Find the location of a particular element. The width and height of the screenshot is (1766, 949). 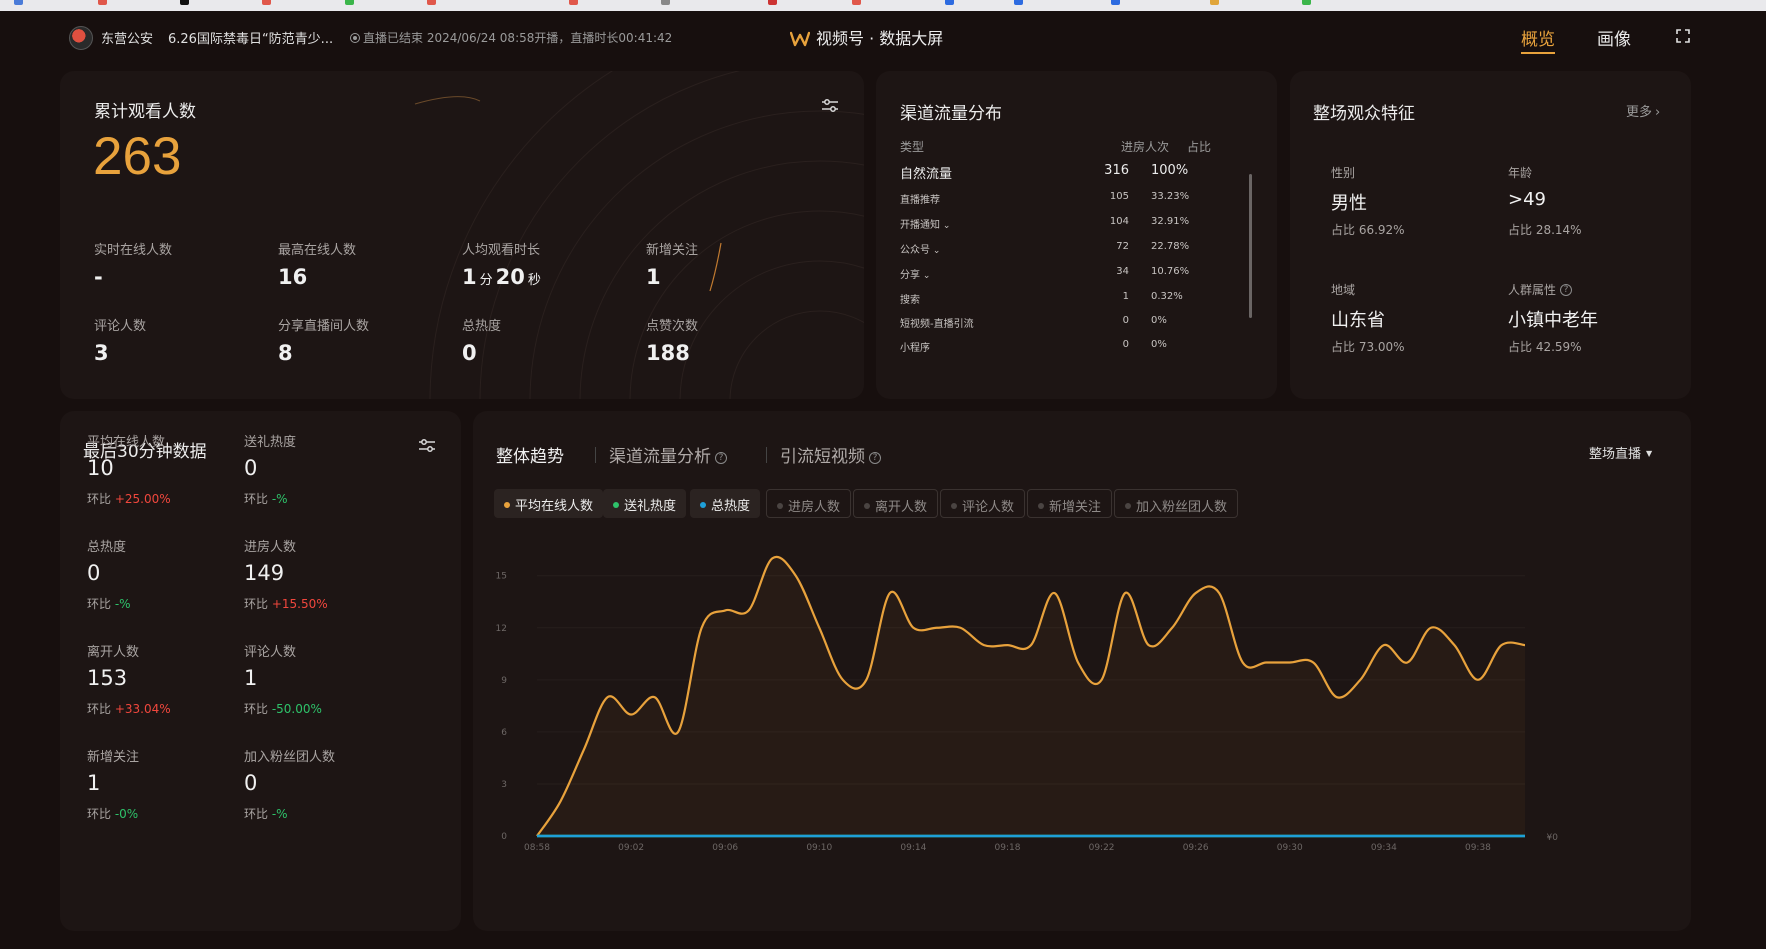

audience-label: 地域 is located at coordinates (1343, 290).